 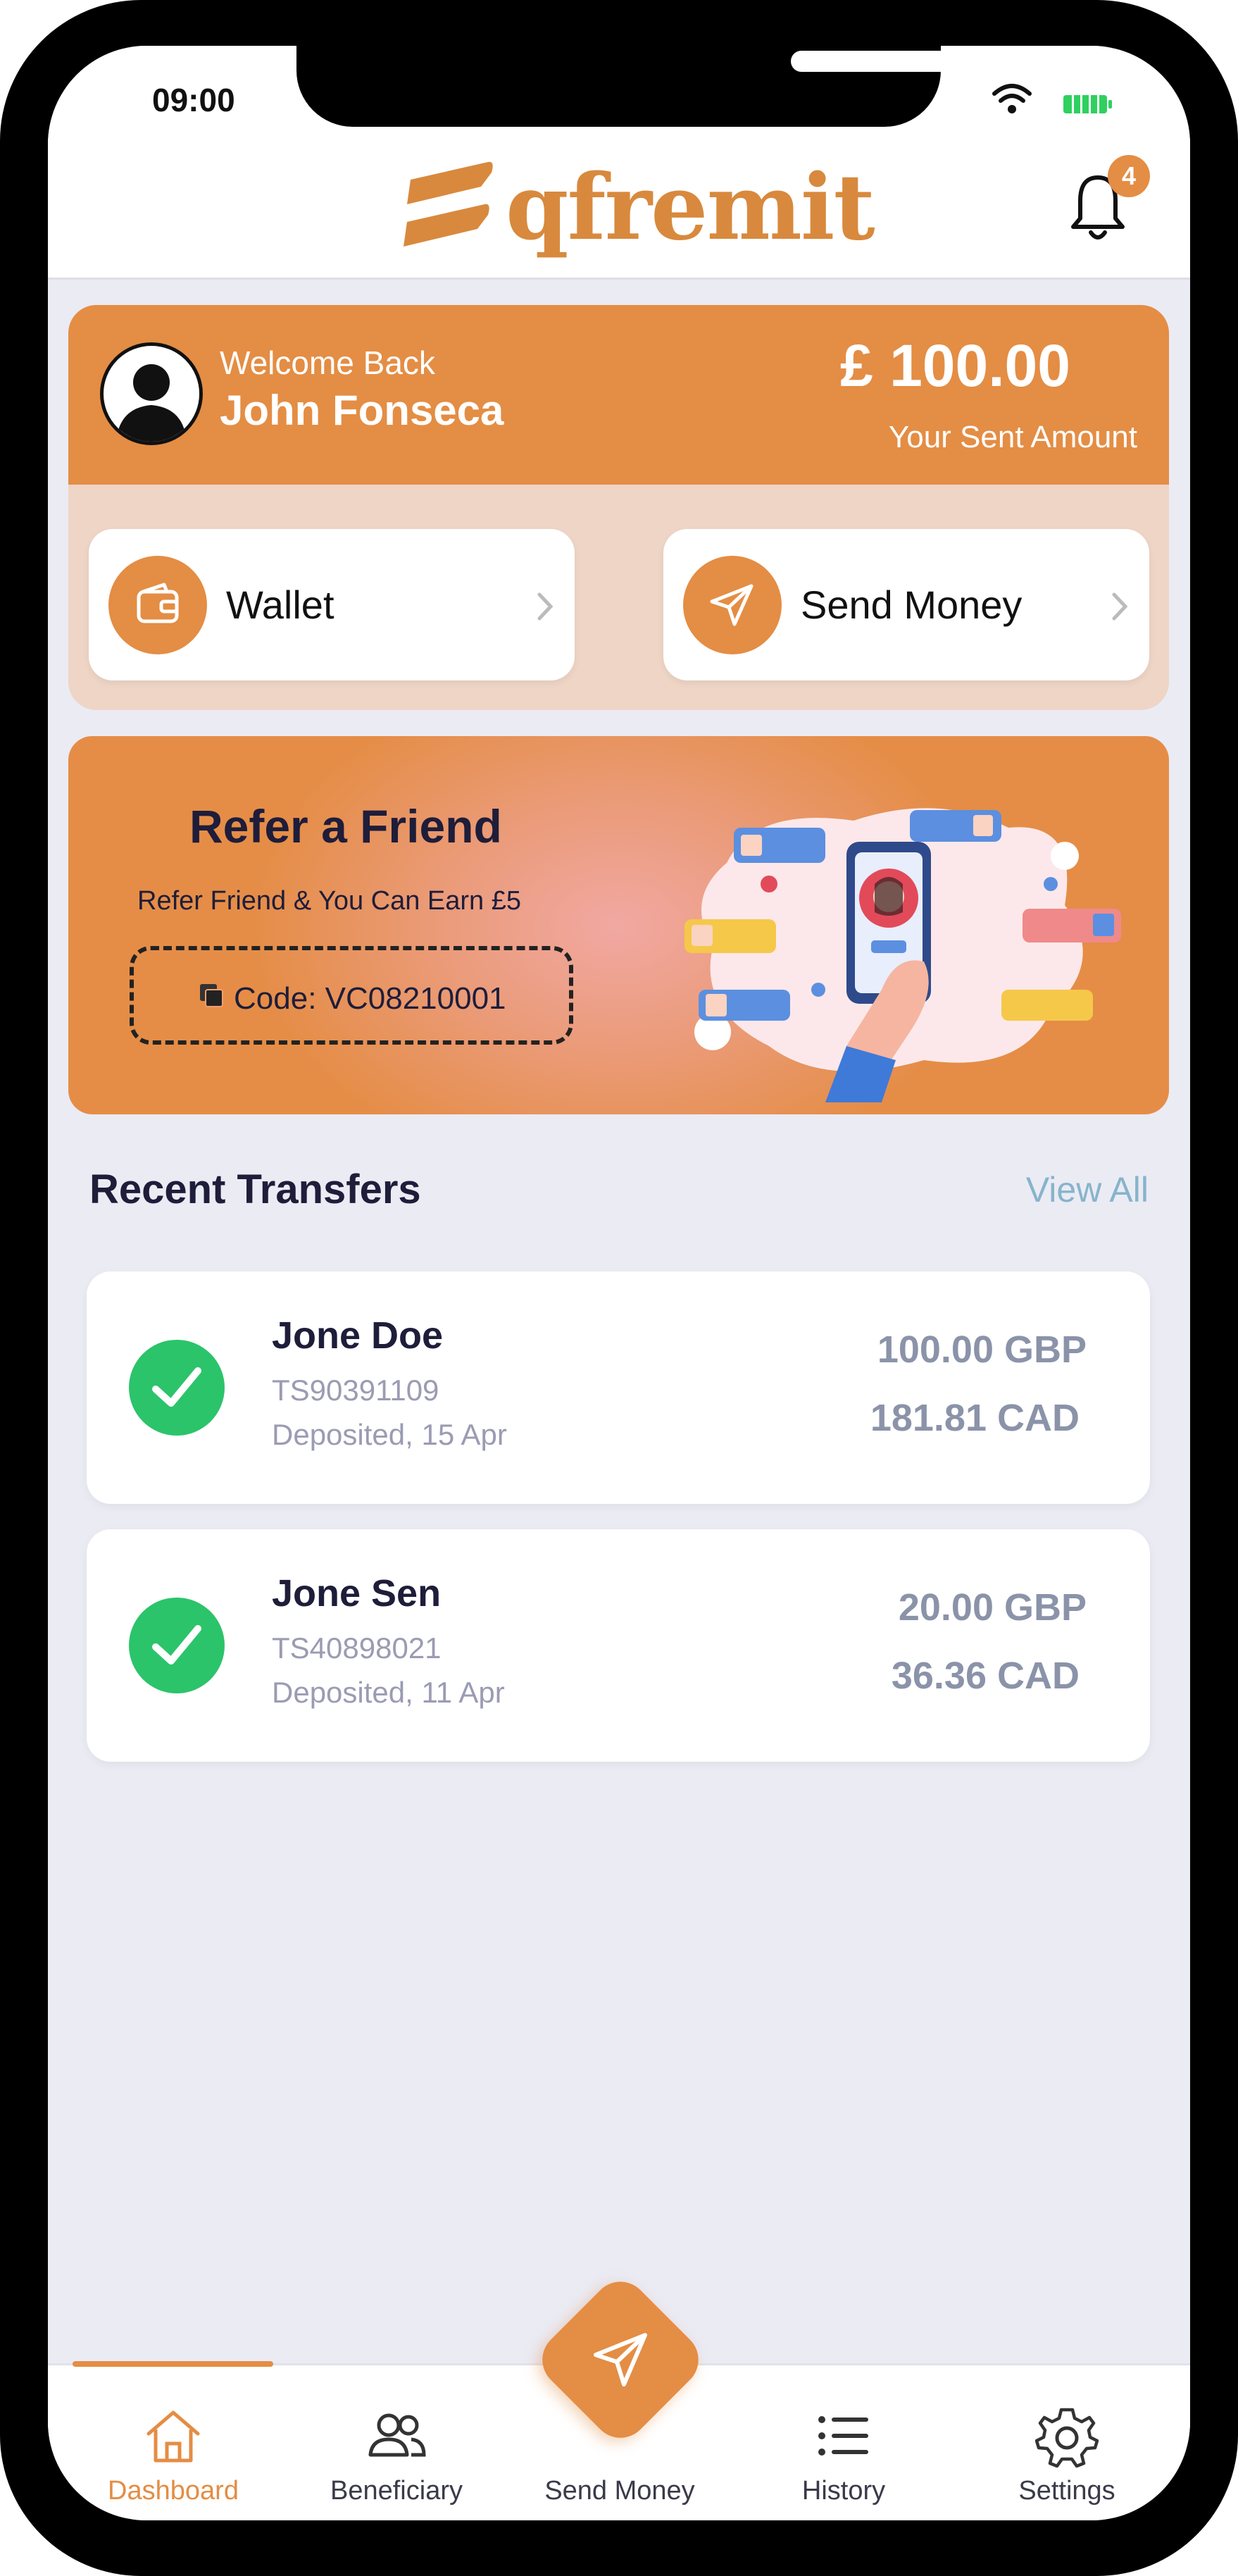 I want to click on nav-history: History, so click(x=843, y=2442).